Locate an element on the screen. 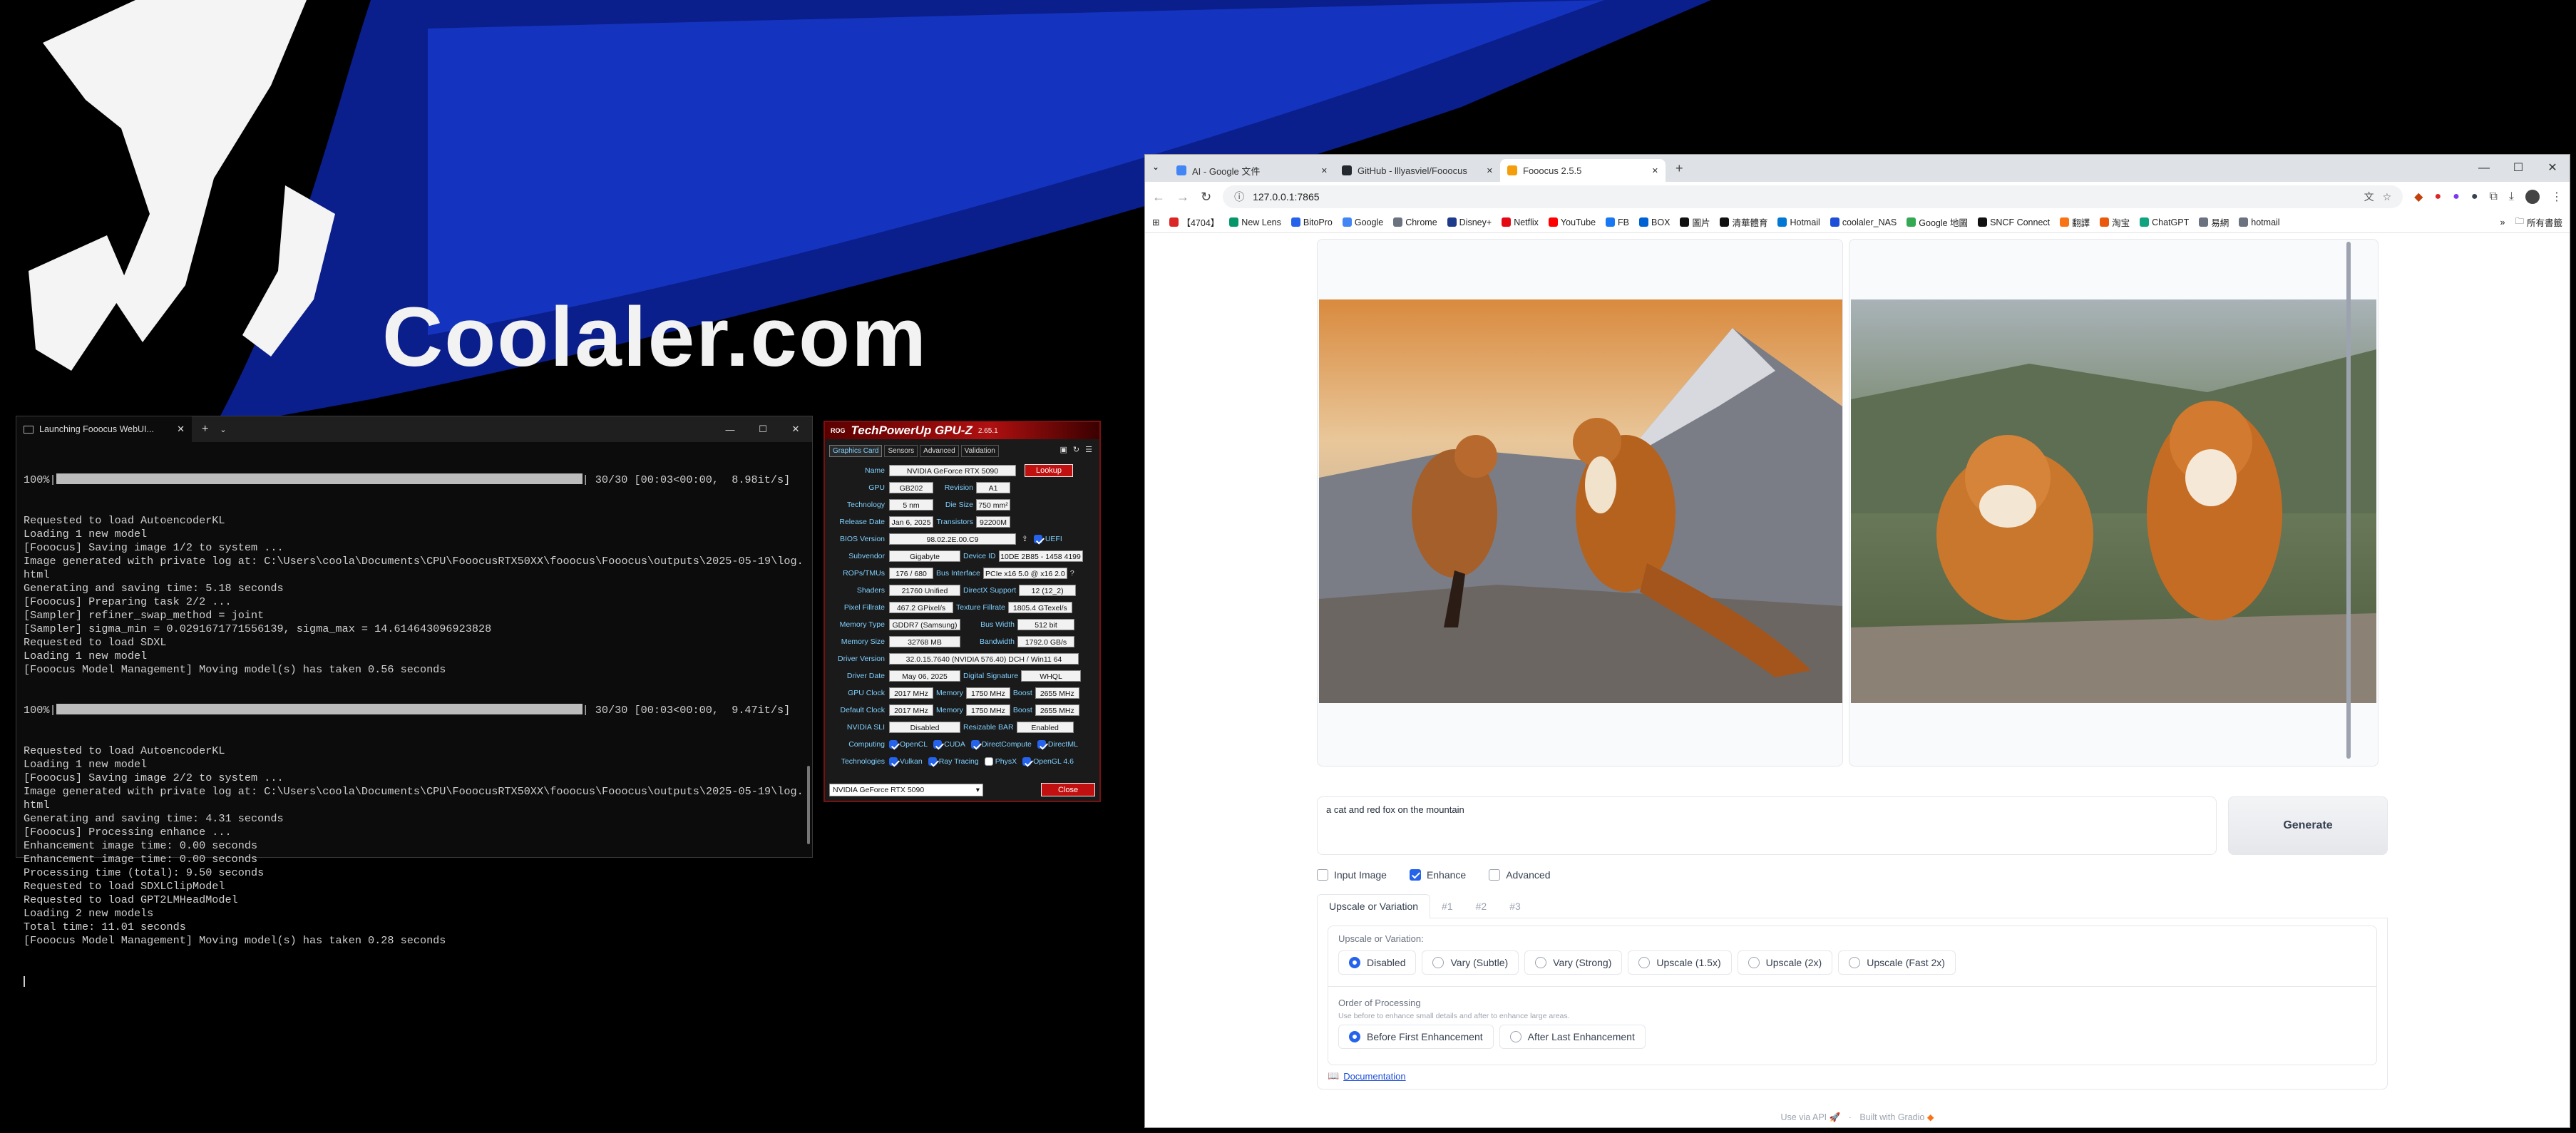 This screenshot has height=1133, width=2576. bookmark: 【4704】 is located at coordinates (1194, 222).